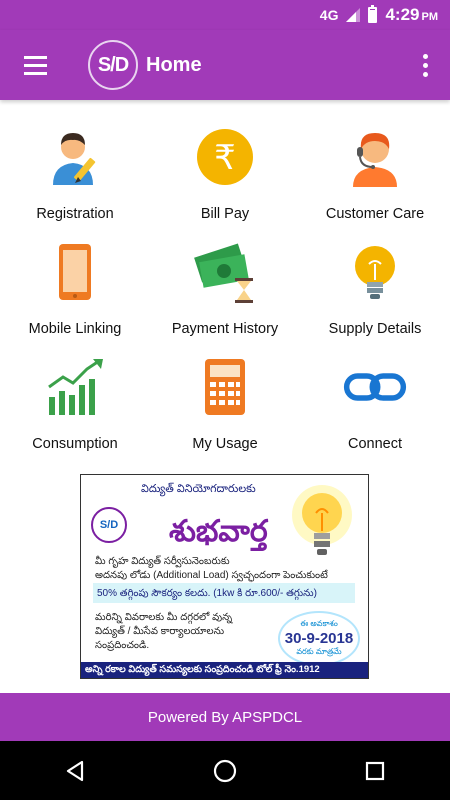  What do you see at coordinates (375, 214) in the screenshot?
I see `customer-care-label: Customer Care` at bounding box center [375, 214].